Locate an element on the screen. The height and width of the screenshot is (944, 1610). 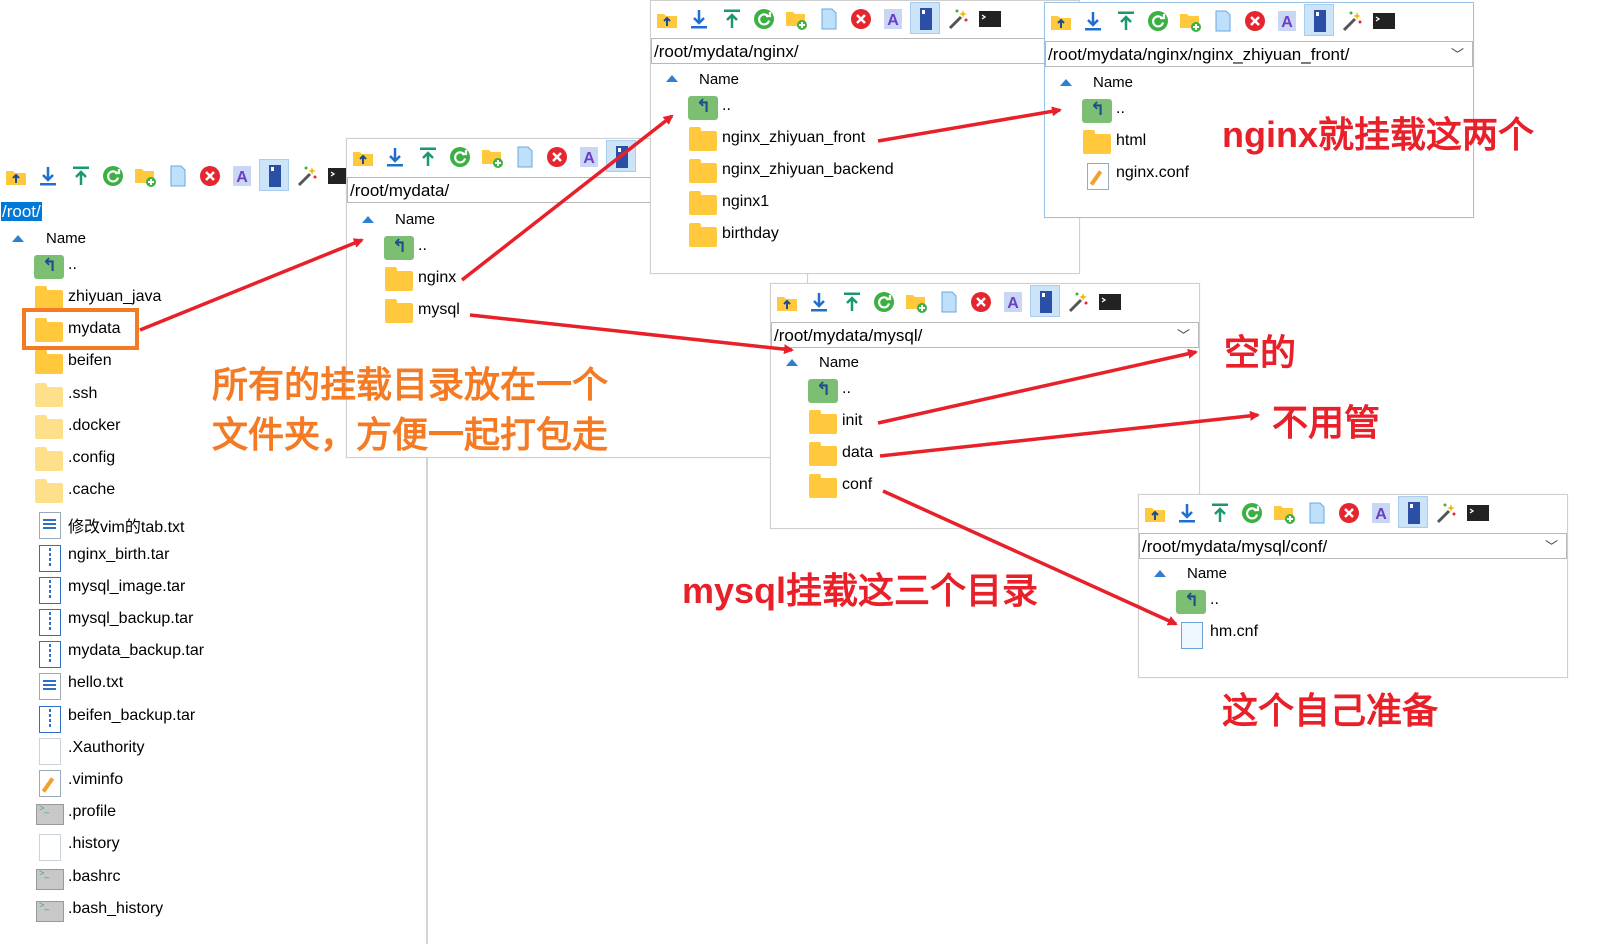
path-text: /root/mydata/ is located at coordinates (399, 190).